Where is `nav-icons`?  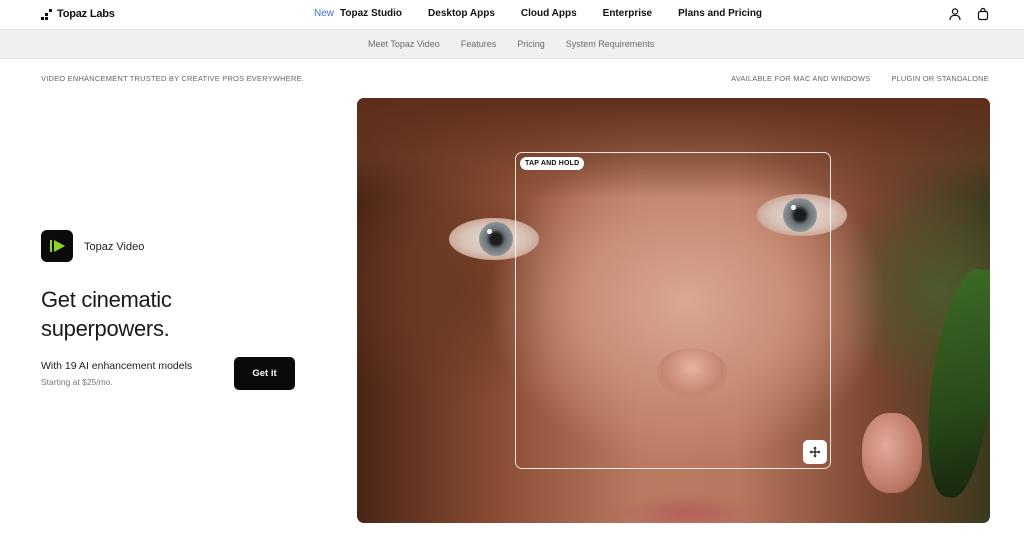
nav-icons is located at coordinates (969, 14).